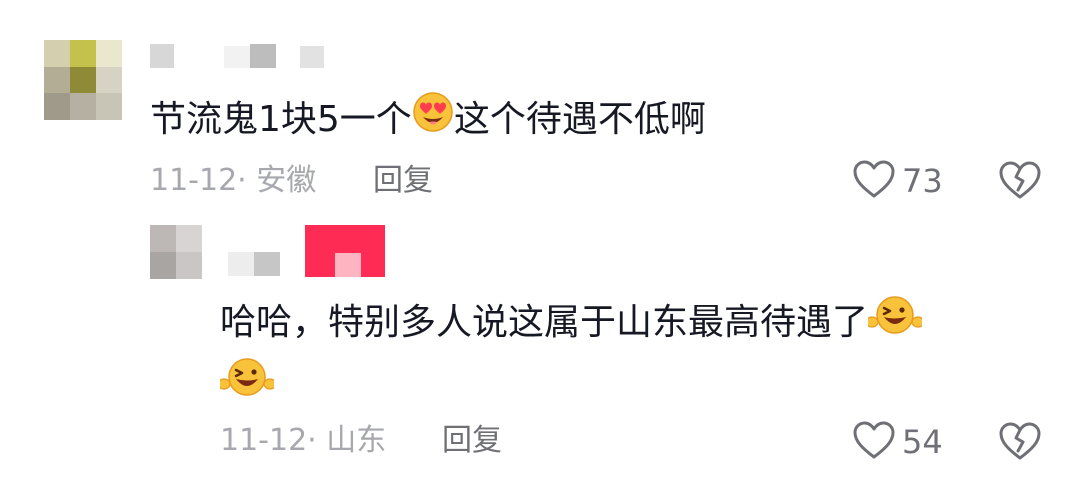 The image size is (1080, 479). Describe the element at coordinates (897, 181) in the screenshot. I see `like-button: 73` at that location.